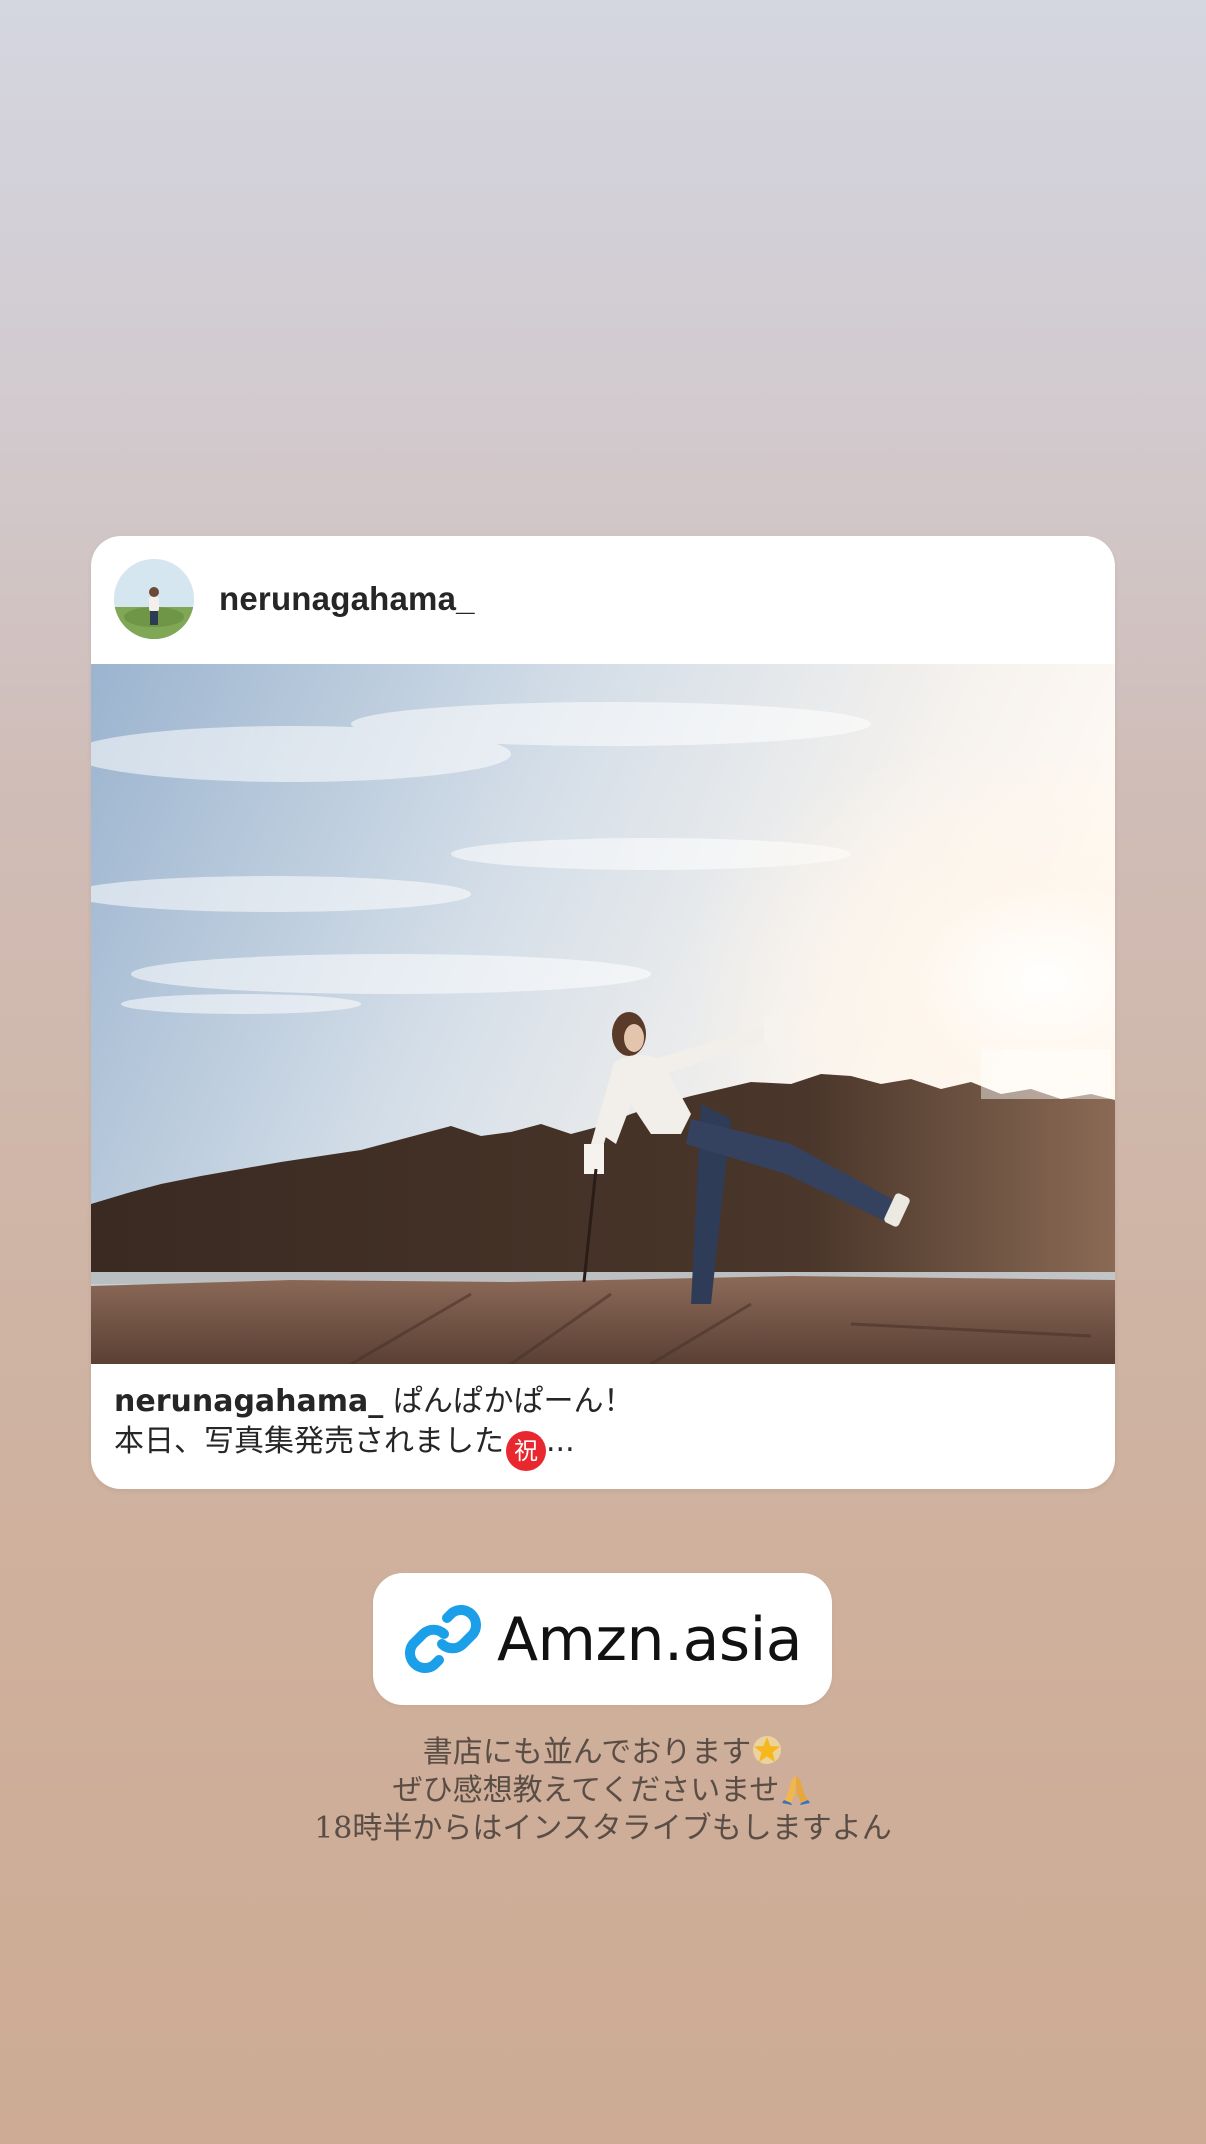  What do you see at coordinates (603, 600) in the screenshot?
I see `post-header: nerunagahama_` at bounding box center [603, 600].